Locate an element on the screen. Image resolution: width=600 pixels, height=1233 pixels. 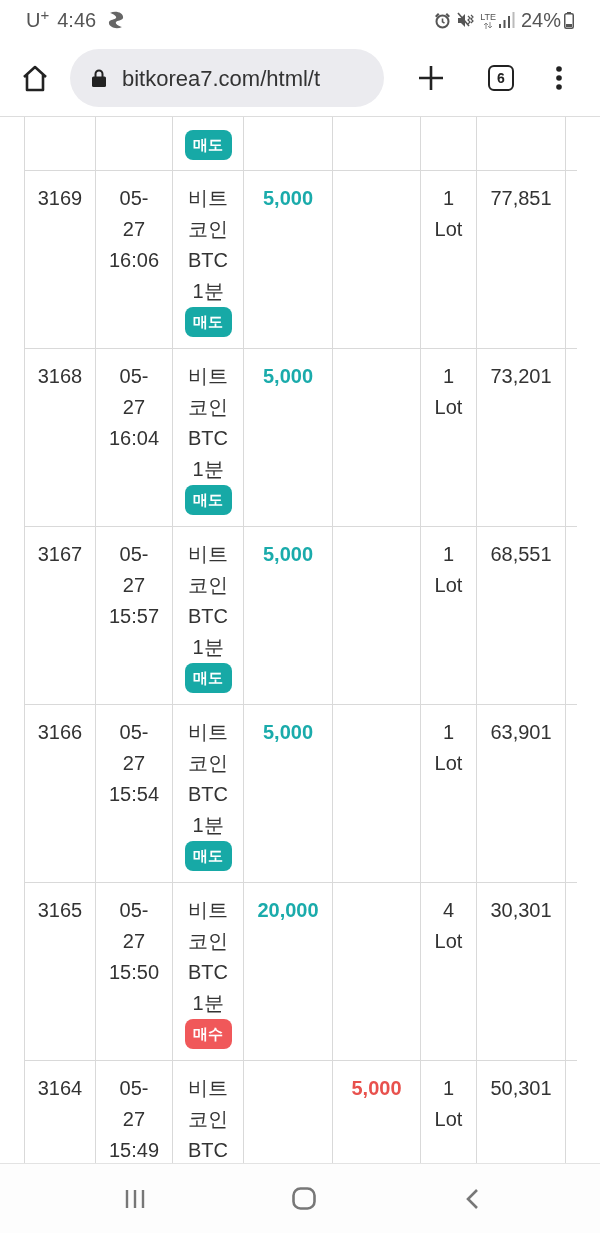
trade-number: 3165 is located at coordinates (60, 910).